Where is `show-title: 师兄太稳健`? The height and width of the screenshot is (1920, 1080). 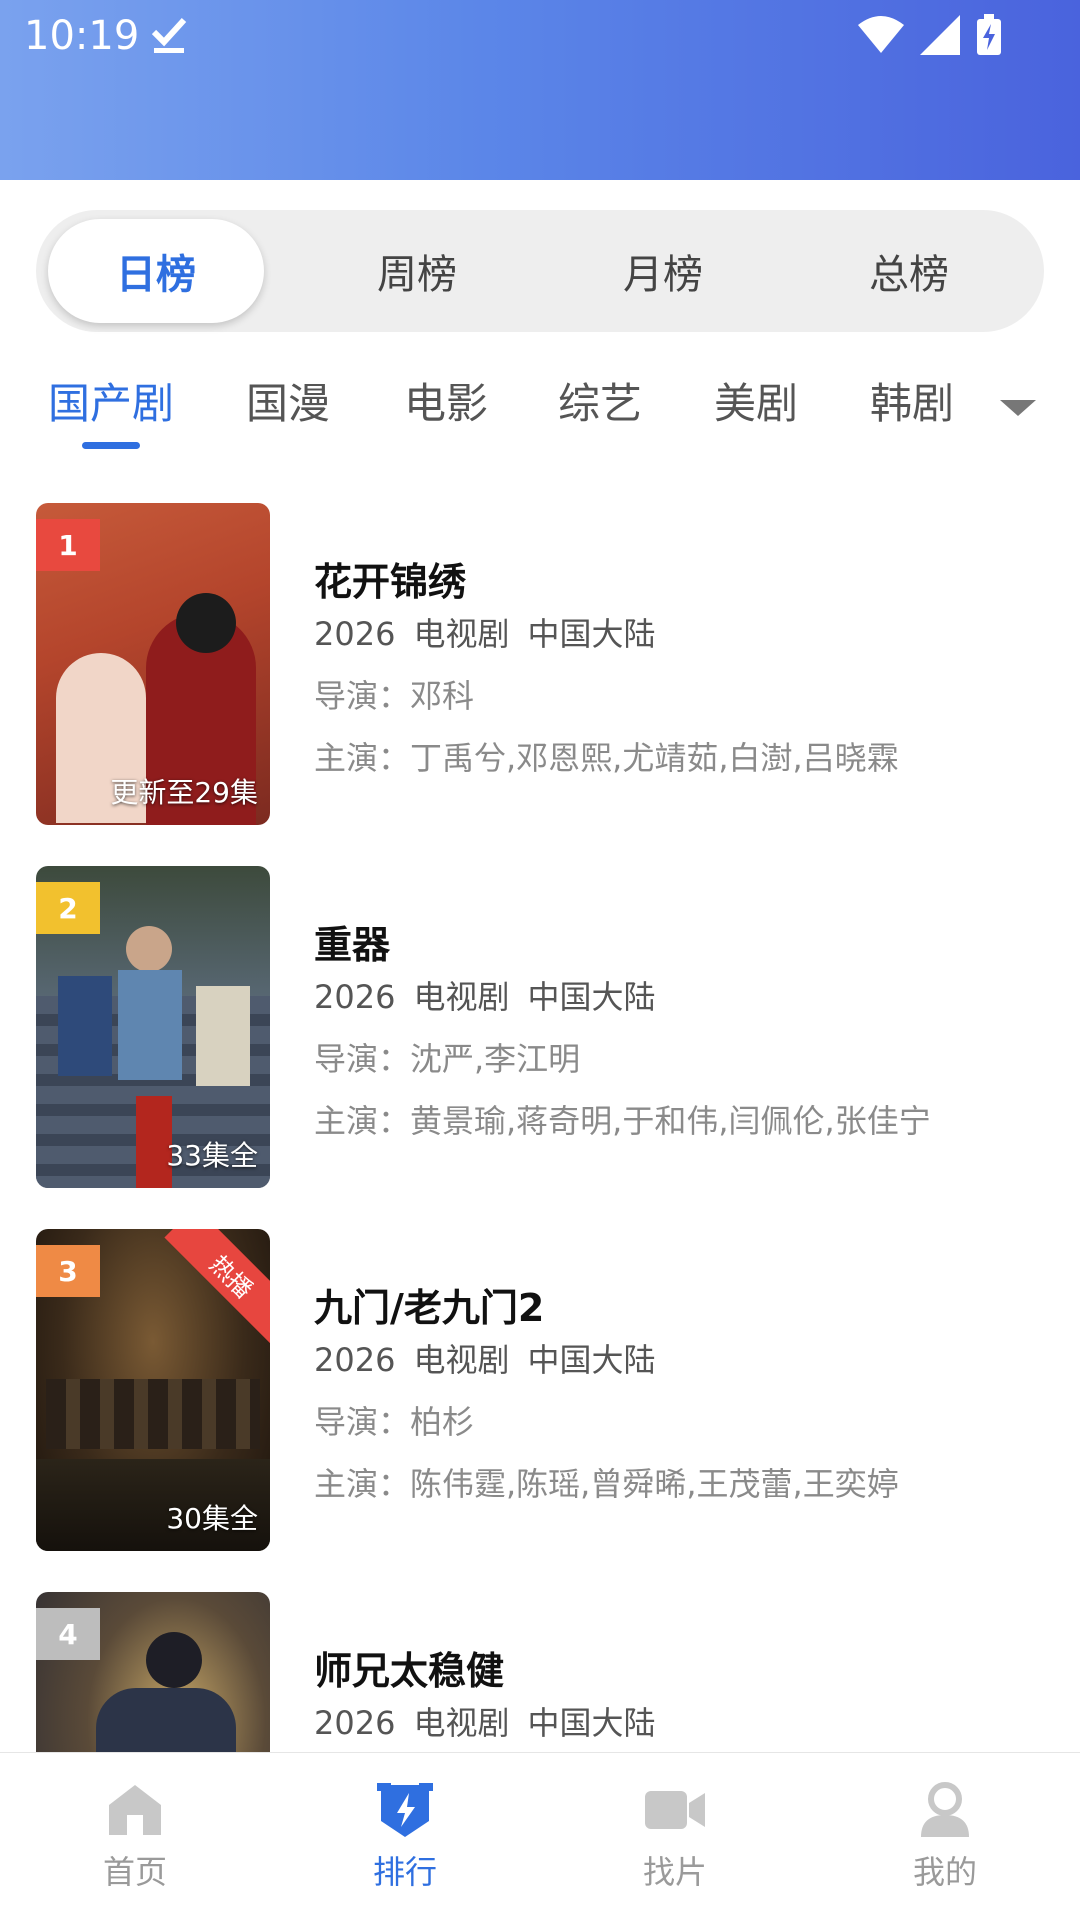 show-title: 师兄太稳健 is located at coordinates (674, 1669).